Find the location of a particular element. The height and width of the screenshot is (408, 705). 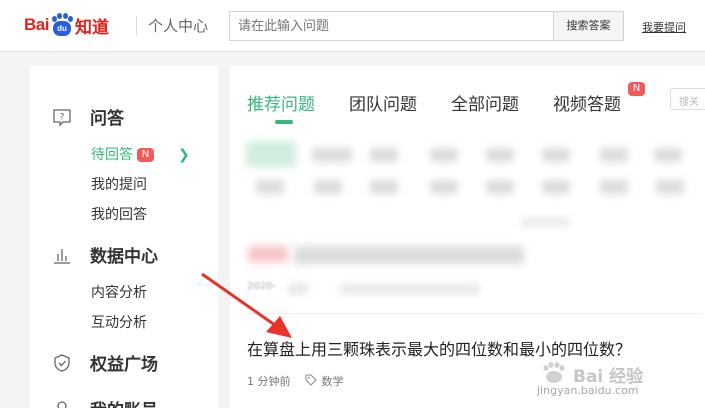

sidebar-section-rights-plaza: 权益广场 is located at coordinates (105, 362).